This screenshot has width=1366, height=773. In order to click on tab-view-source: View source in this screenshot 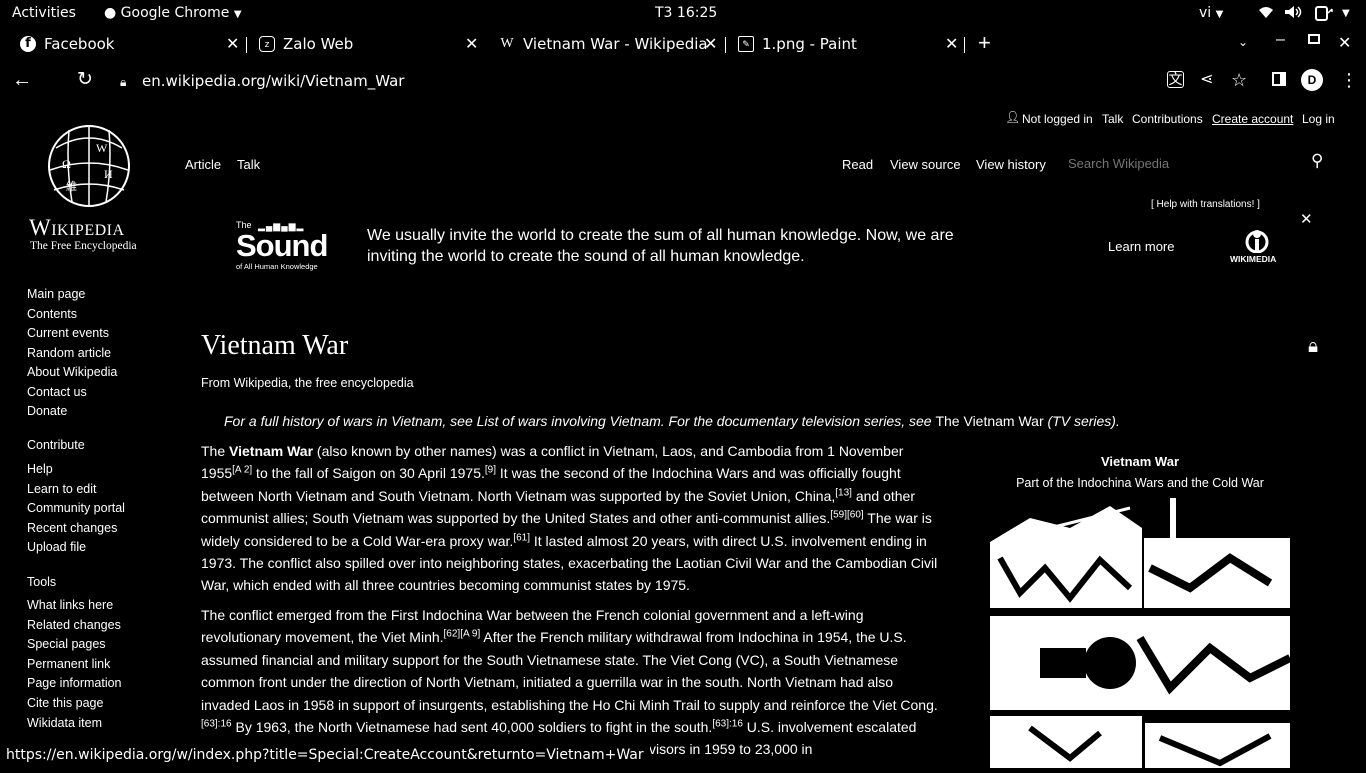, I will do `click(925, 164)`.